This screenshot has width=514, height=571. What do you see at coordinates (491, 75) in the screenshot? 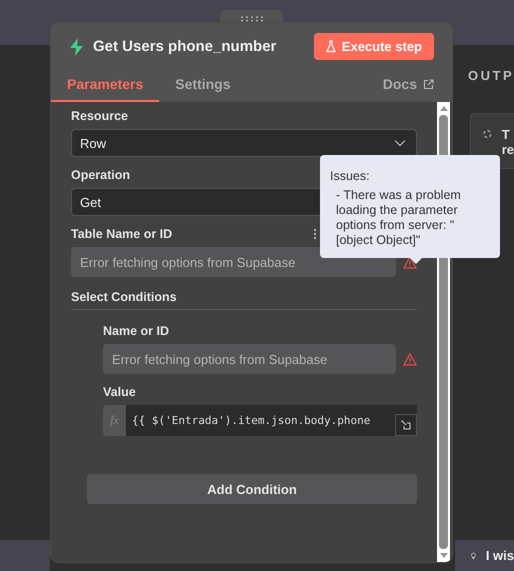
I see `output-heading: OUTP` at bounding box center [491, 75].